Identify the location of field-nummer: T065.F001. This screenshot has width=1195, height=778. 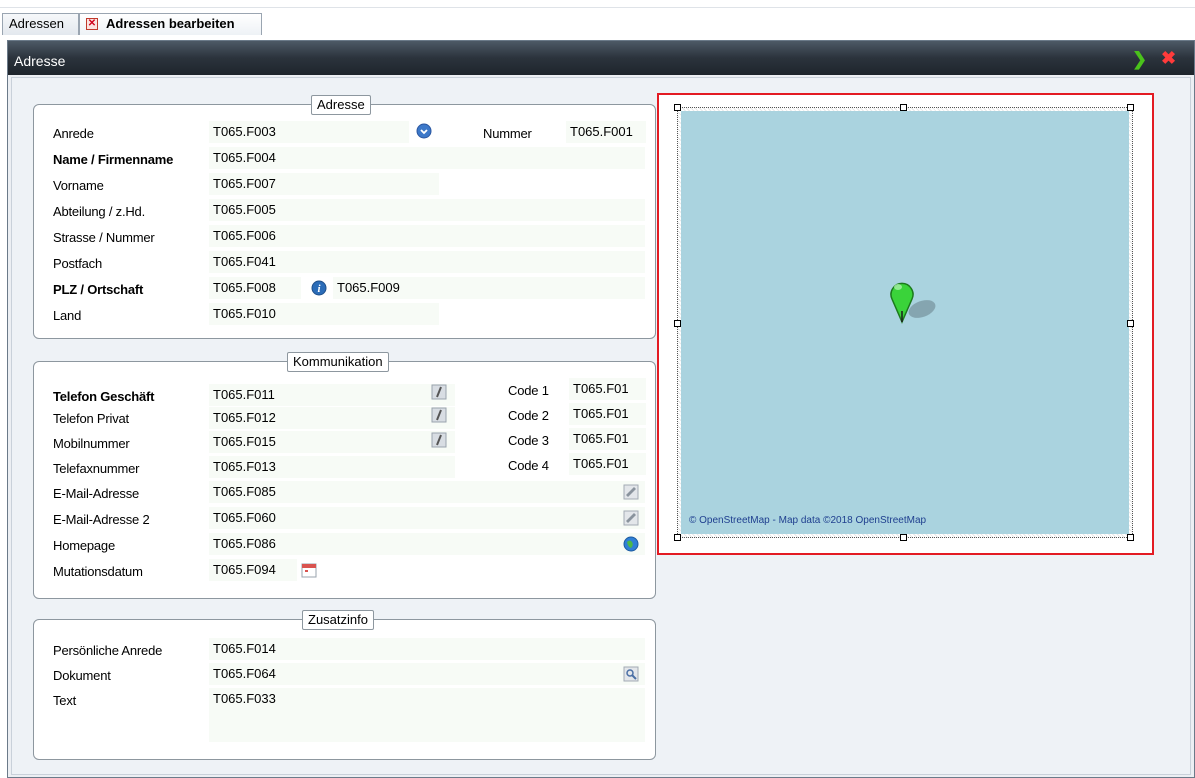
(606, 132).